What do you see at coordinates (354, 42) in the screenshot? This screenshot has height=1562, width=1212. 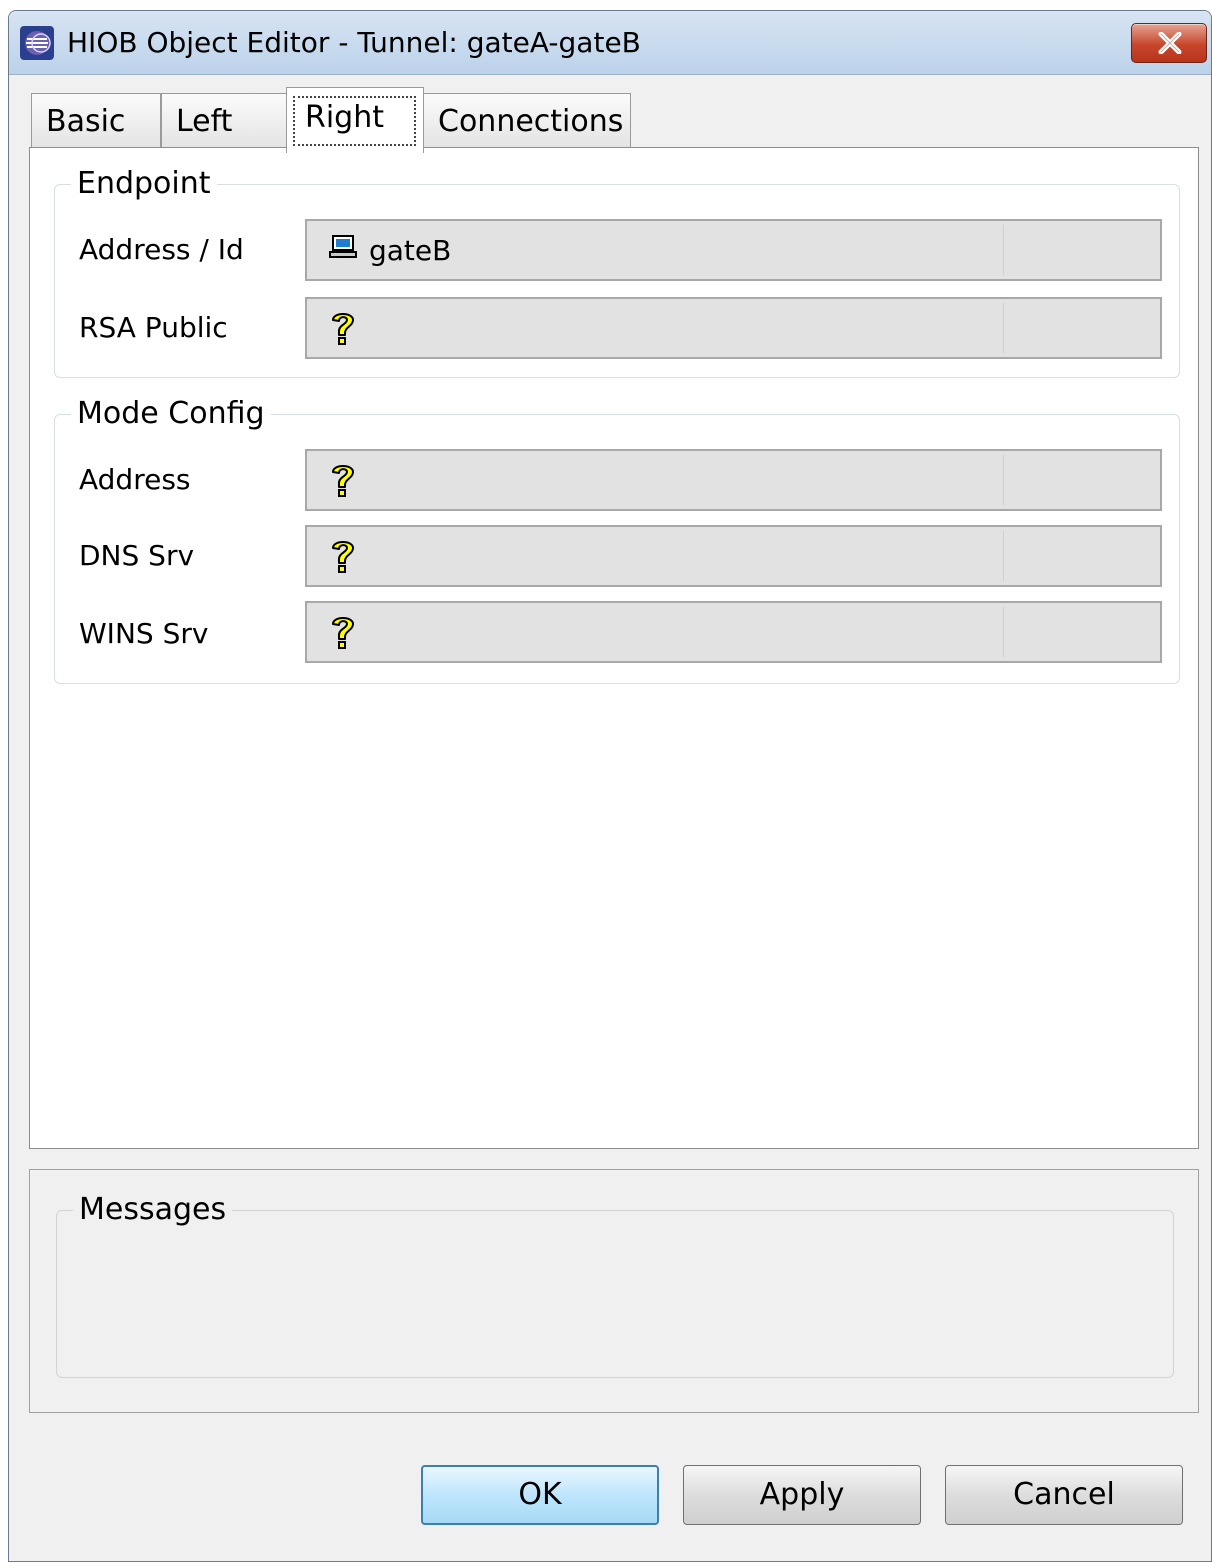 I see `window-title: HIOB Object Editor - Tunnel: gateA-gateB` at bounding box center [354, 42].